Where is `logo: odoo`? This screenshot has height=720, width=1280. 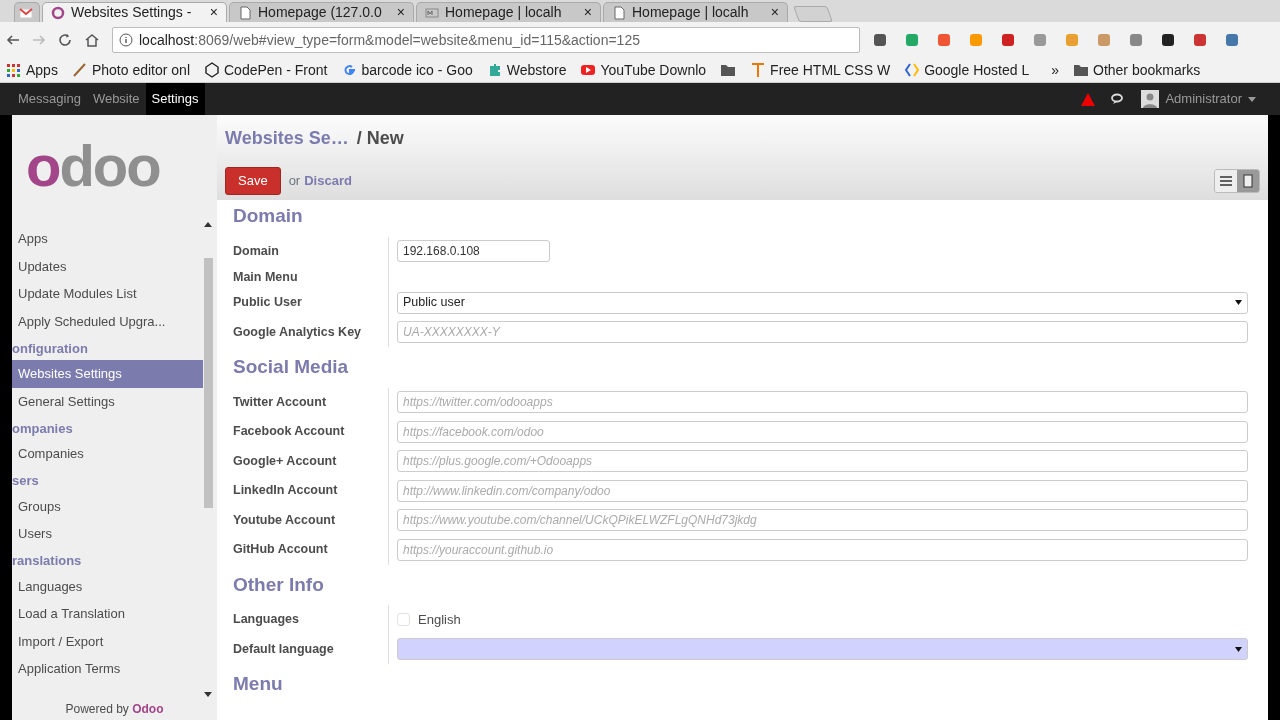
logo: odoo is located at coordinates (93, 165).